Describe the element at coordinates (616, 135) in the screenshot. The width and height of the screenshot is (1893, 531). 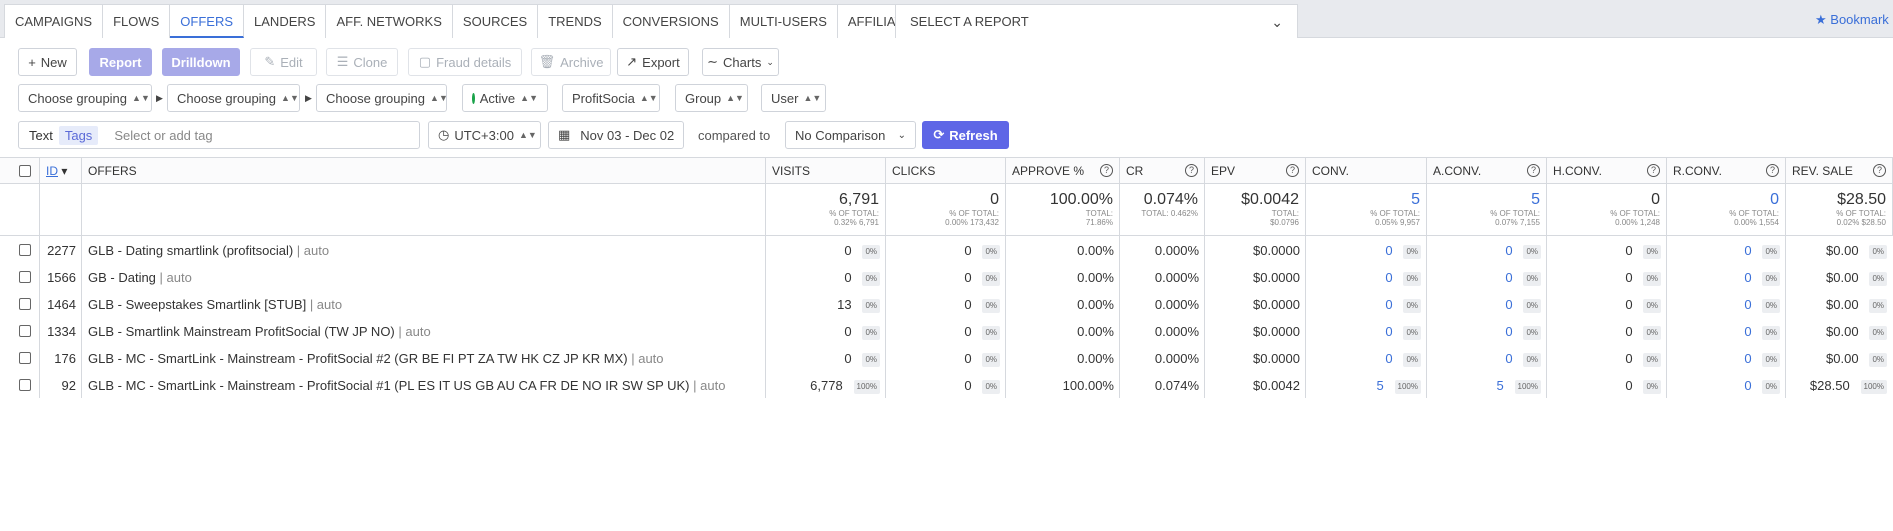
I see `date-range-picker: ▦ Nov 03 - Dec 02` at that location.